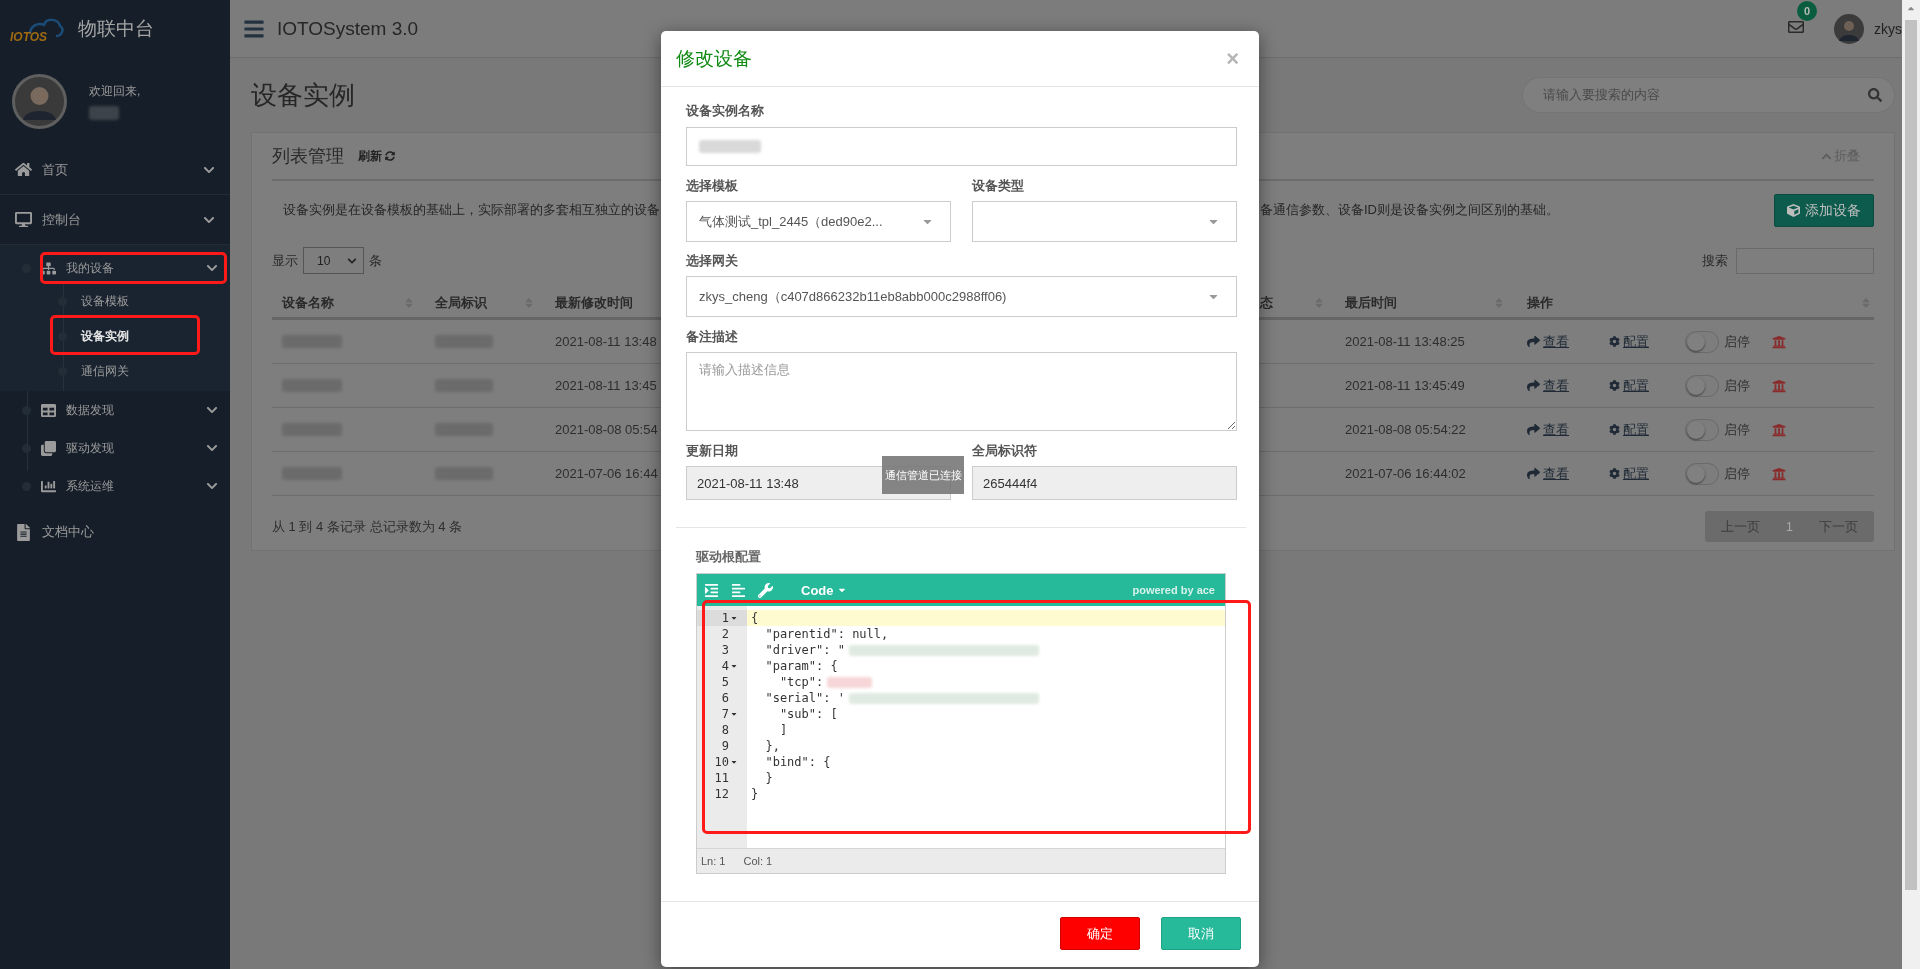  I want to click on fold-icon, so click(734, 762).